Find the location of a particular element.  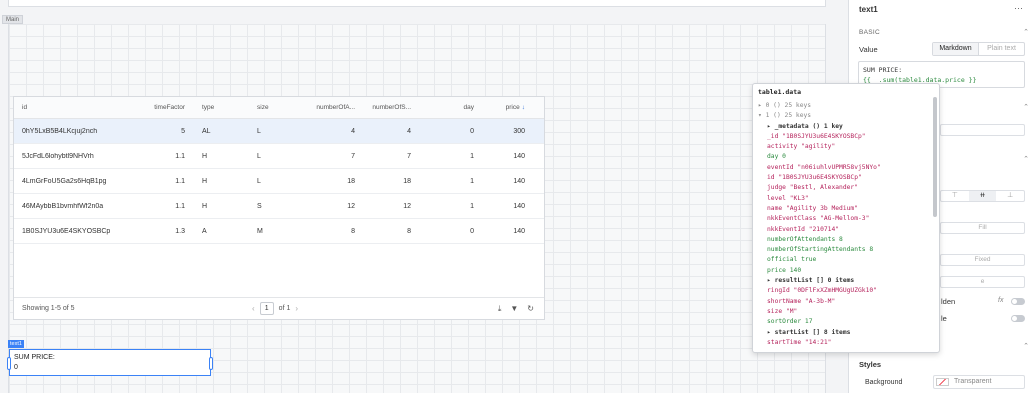

tree-node: numberOfAttendants 8 is located at coordinates (846, 240).